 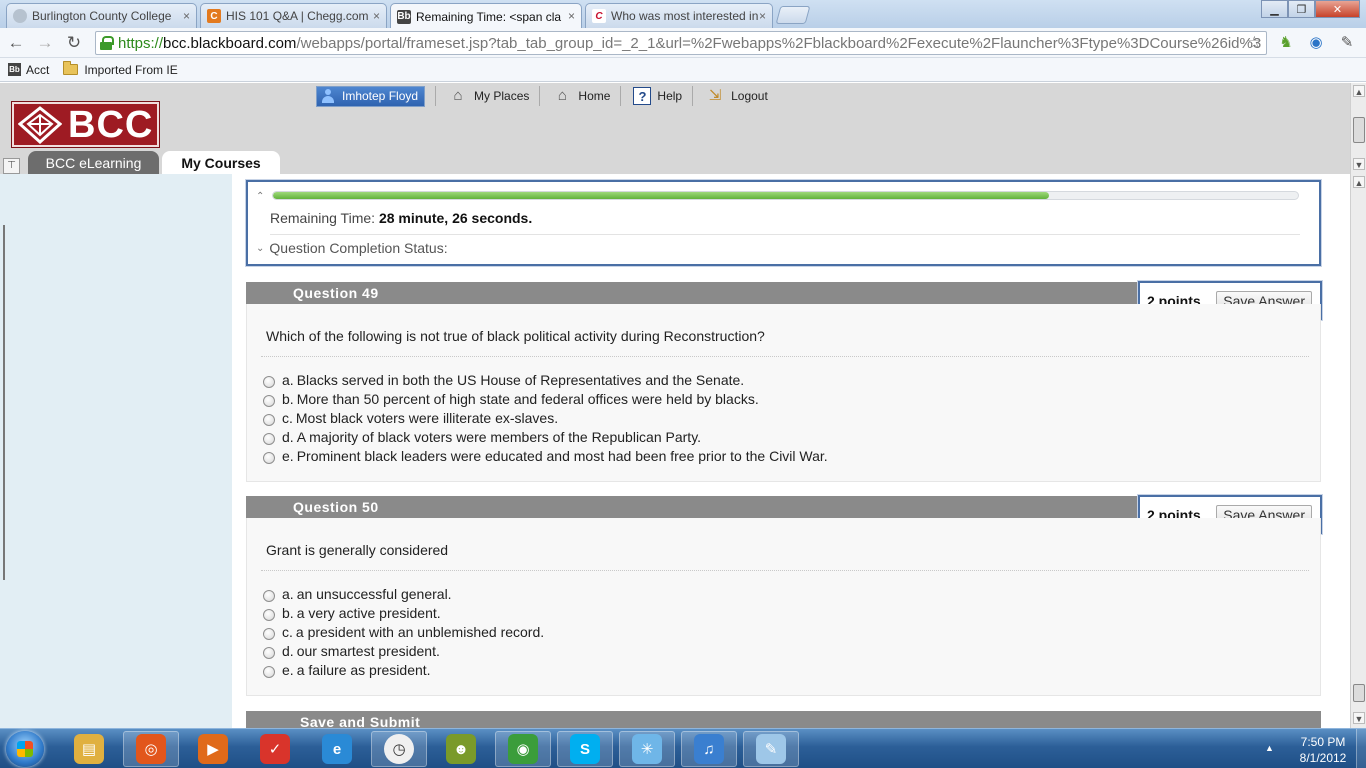 What do you see at coordinates (28, 70) in the screenshot?
I see `bookmark-acct: Bb Acct` at bounding box center [28, 70].